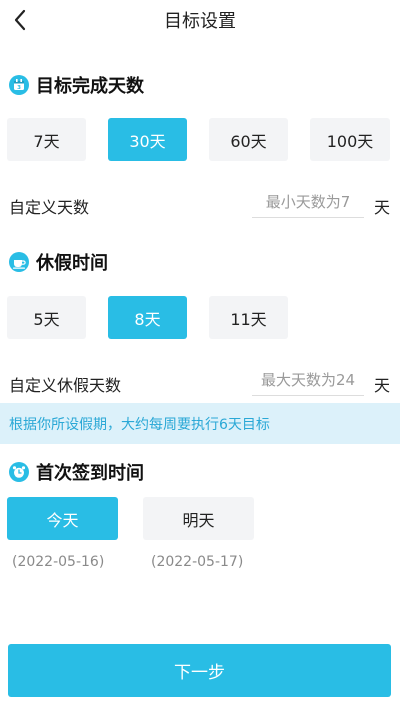  I want to click on calendar-icon: 3, so click(19, 85).